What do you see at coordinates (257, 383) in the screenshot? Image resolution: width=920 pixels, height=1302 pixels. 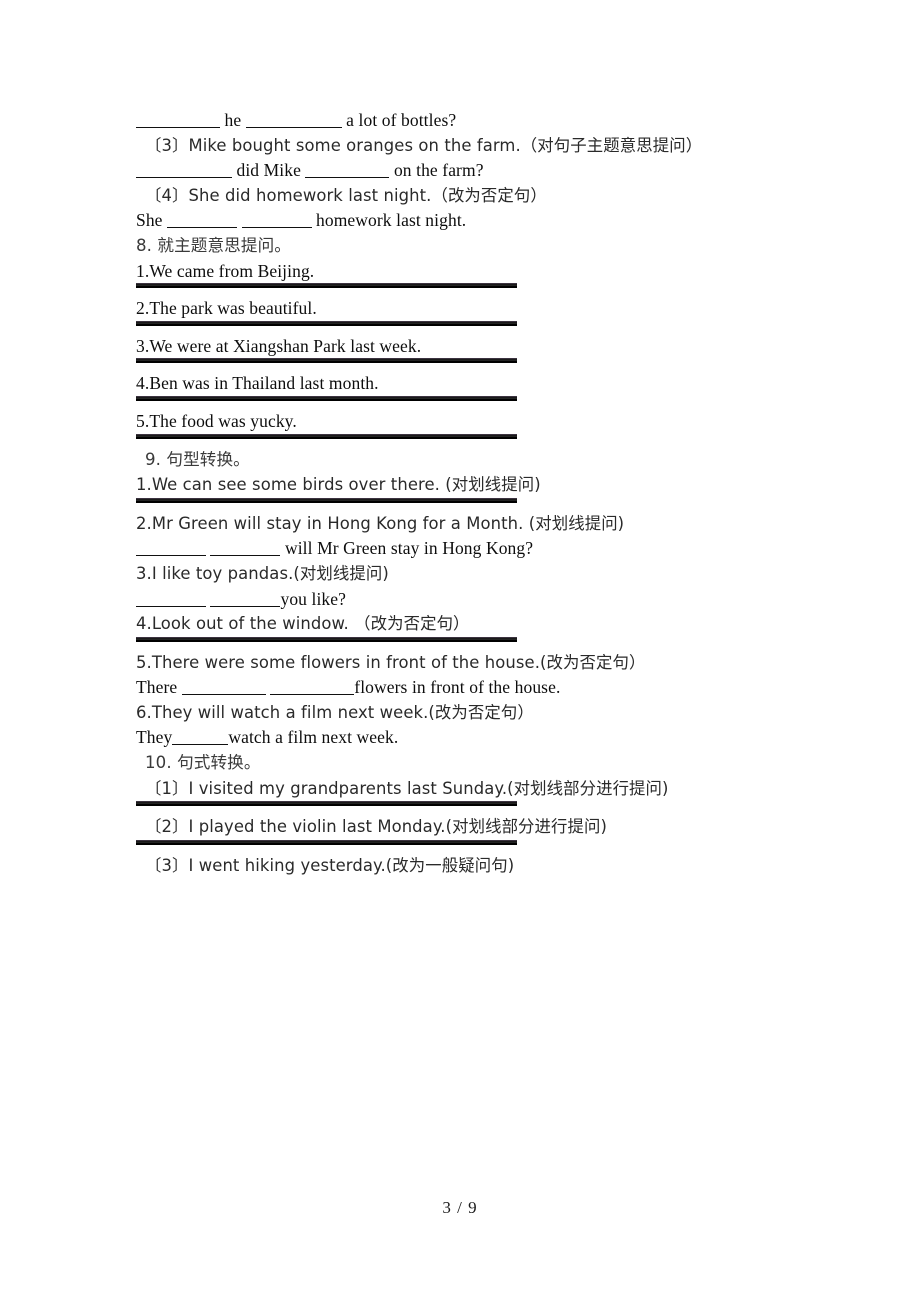 I see `section-8-item-4: 4.Ben was in Thailand last month.` at bounding box center [257, 383].